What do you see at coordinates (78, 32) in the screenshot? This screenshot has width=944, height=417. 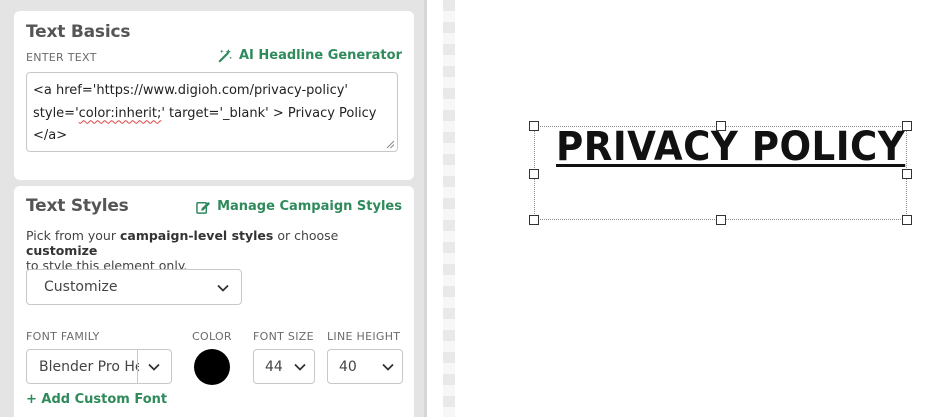 I see `text-basics-title: Text Basics` at bounding box center [78, 32].